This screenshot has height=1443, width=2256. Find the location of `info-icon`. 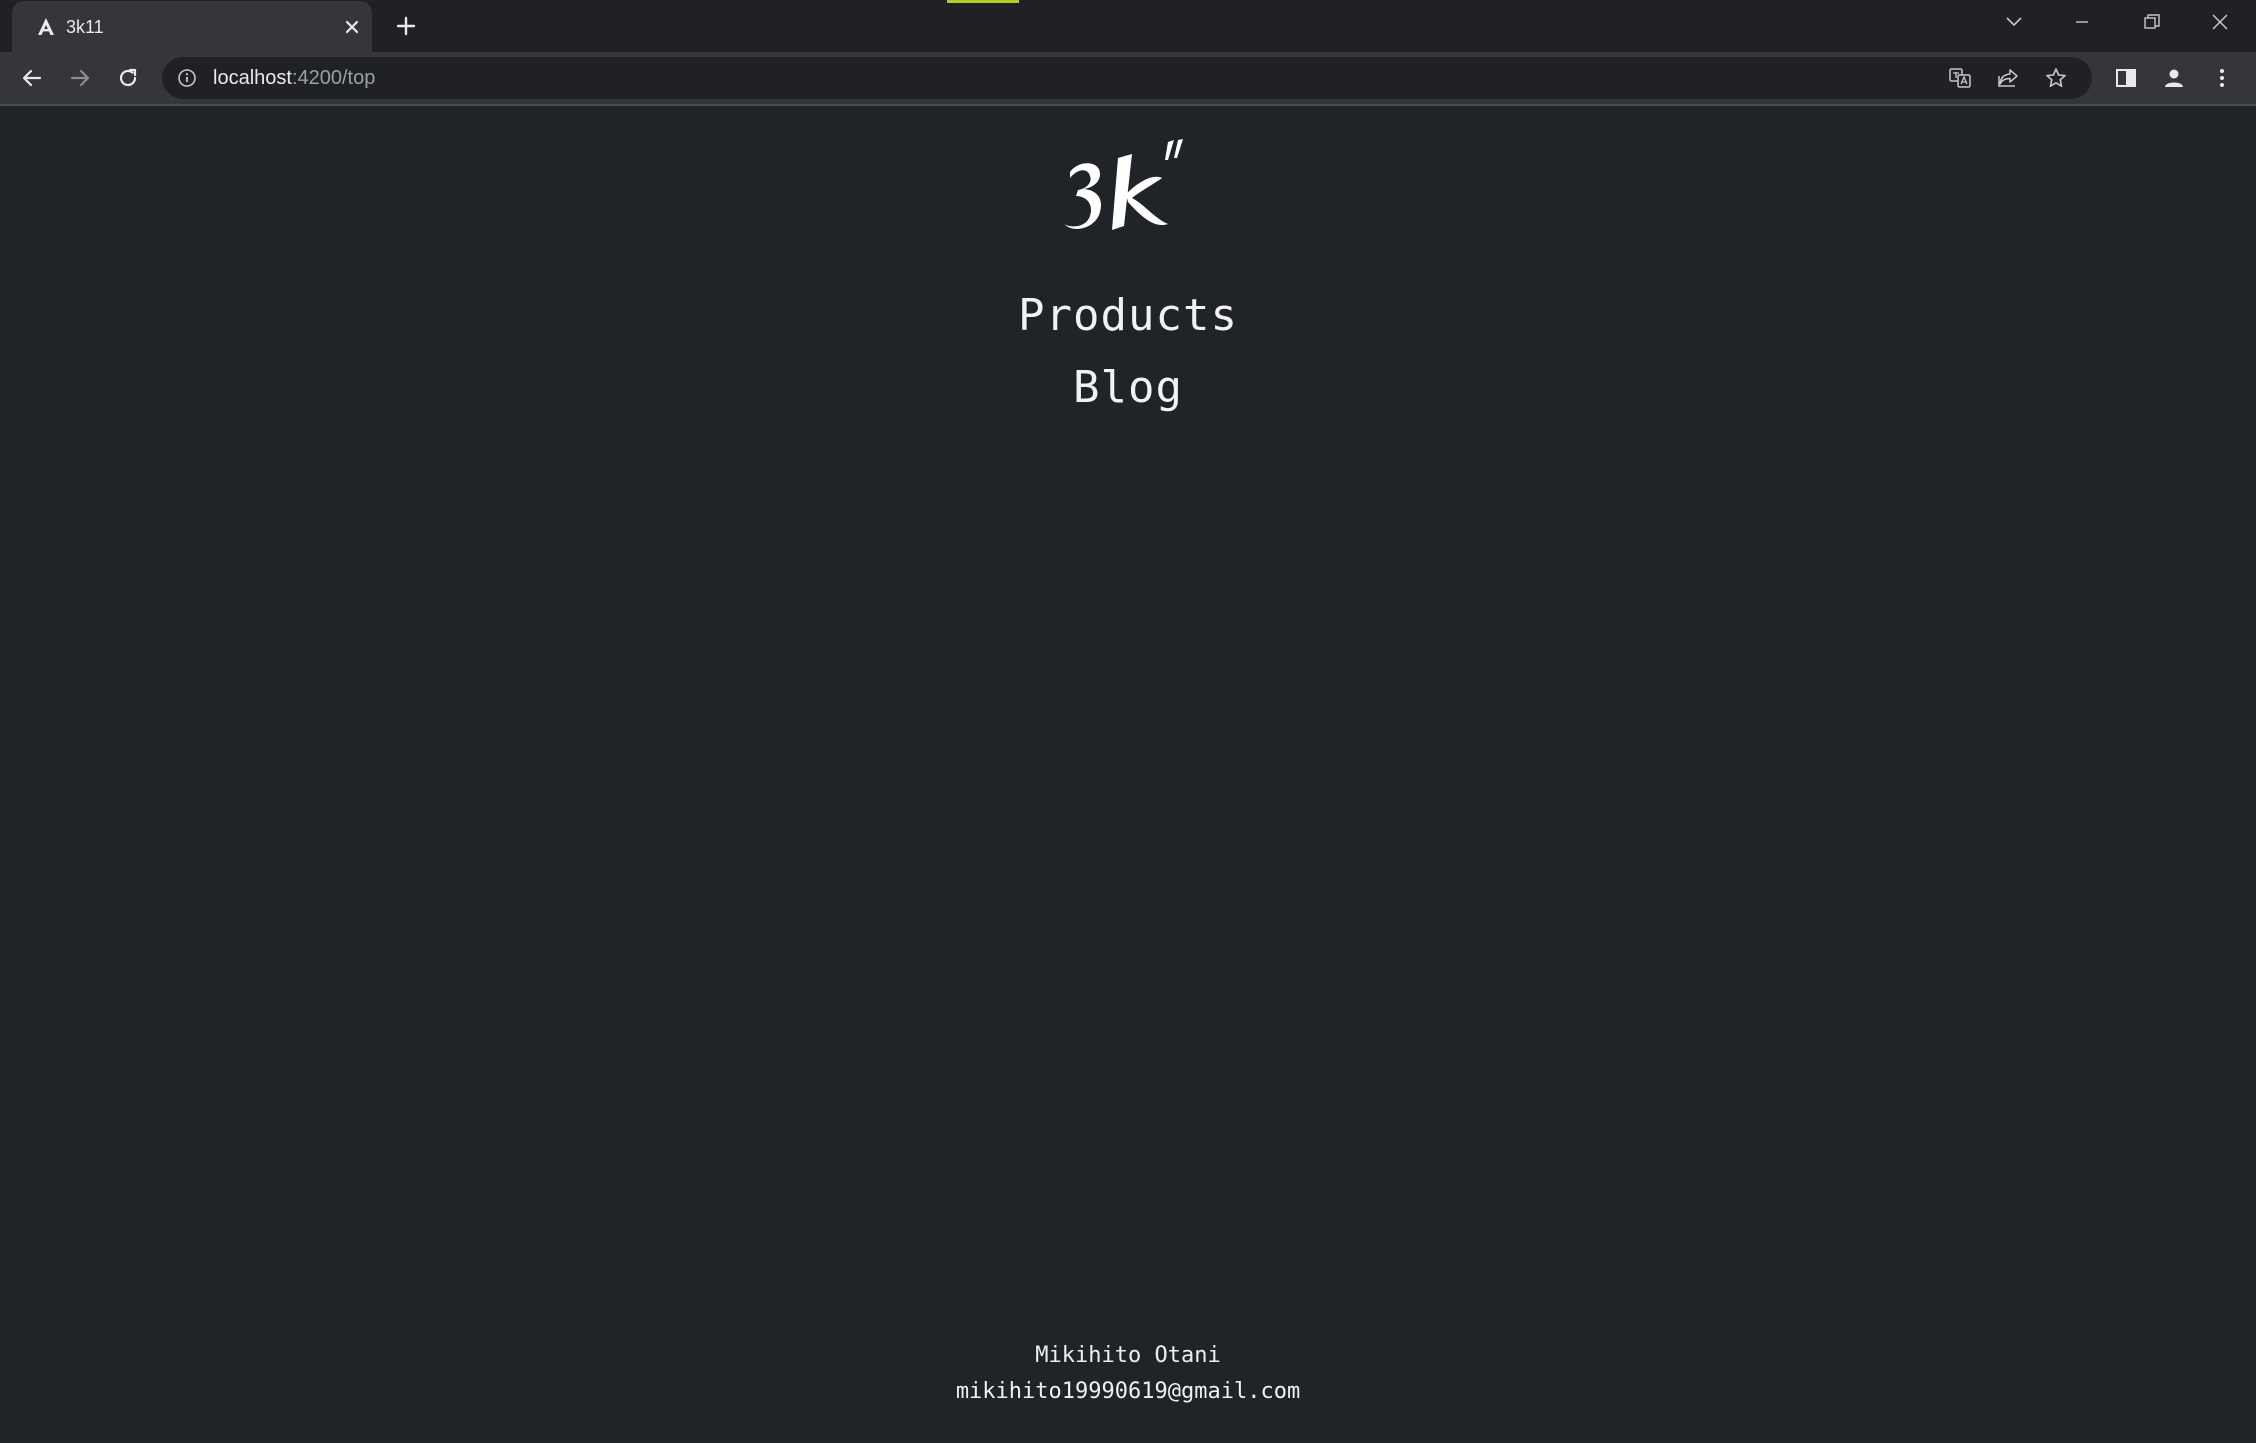

info-icon is located at coordinates (187, 78).